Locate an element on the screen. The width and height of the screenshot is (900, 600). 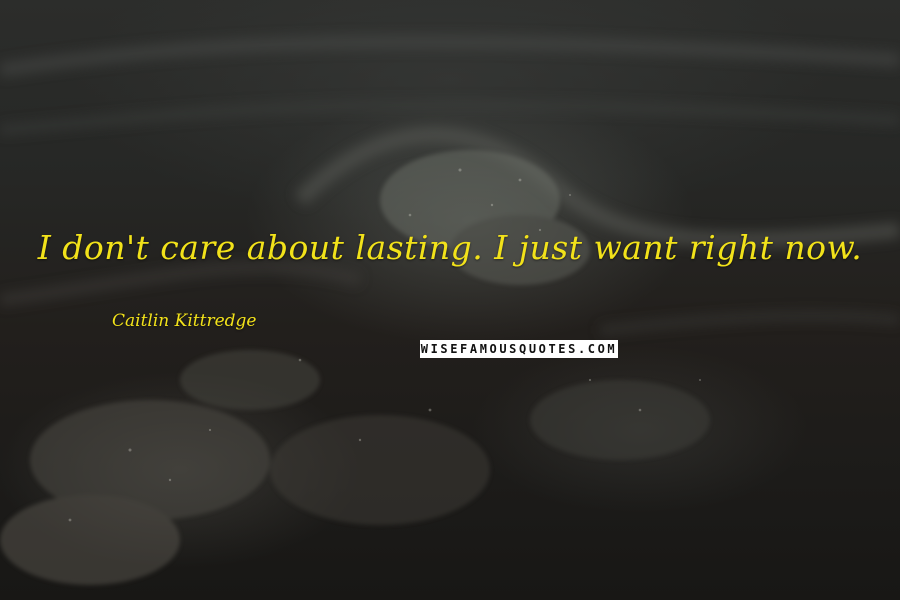
watermark-logo: WISEFAMOUSQUOTES.COM is located at coordinates (519, 349).